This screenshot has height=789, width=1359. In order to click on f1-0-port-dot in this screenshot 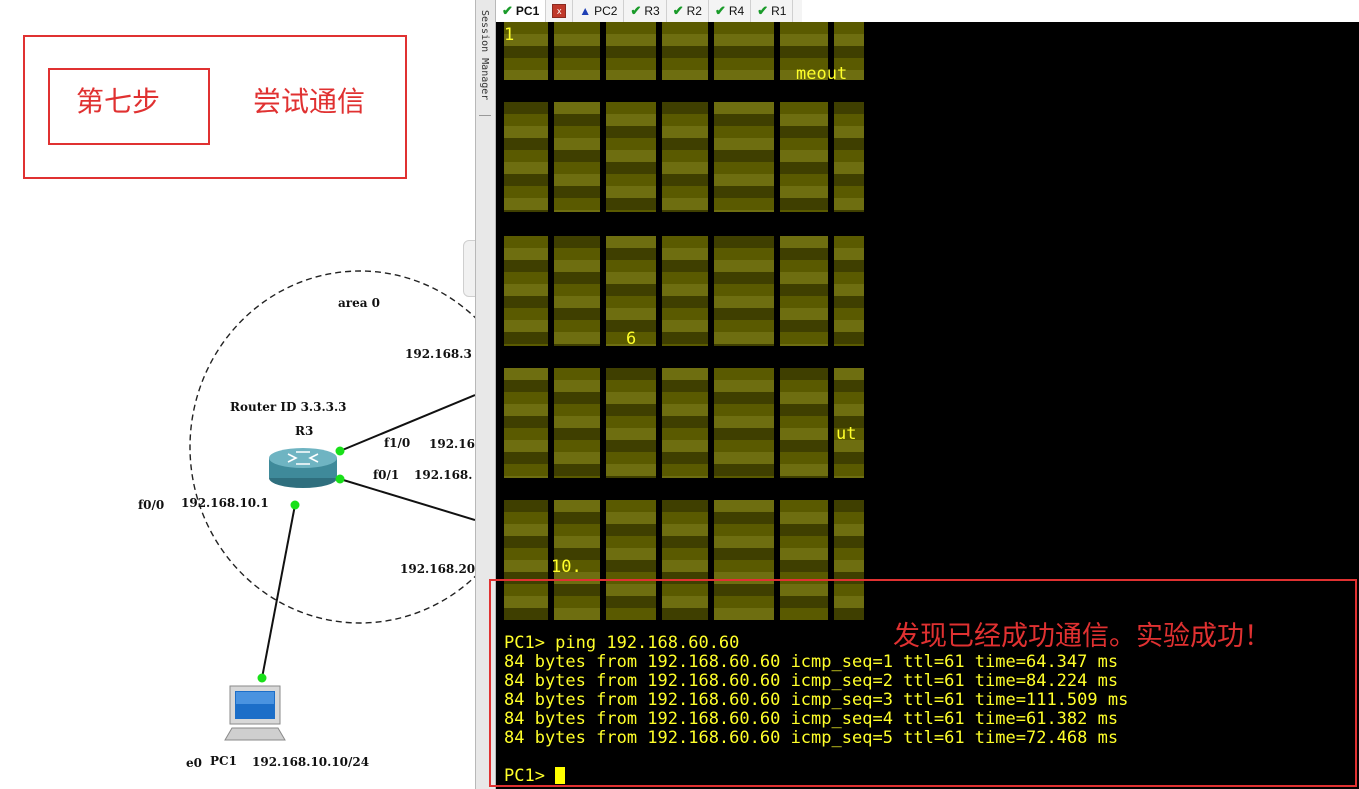, I will do `click(340, 451)`.